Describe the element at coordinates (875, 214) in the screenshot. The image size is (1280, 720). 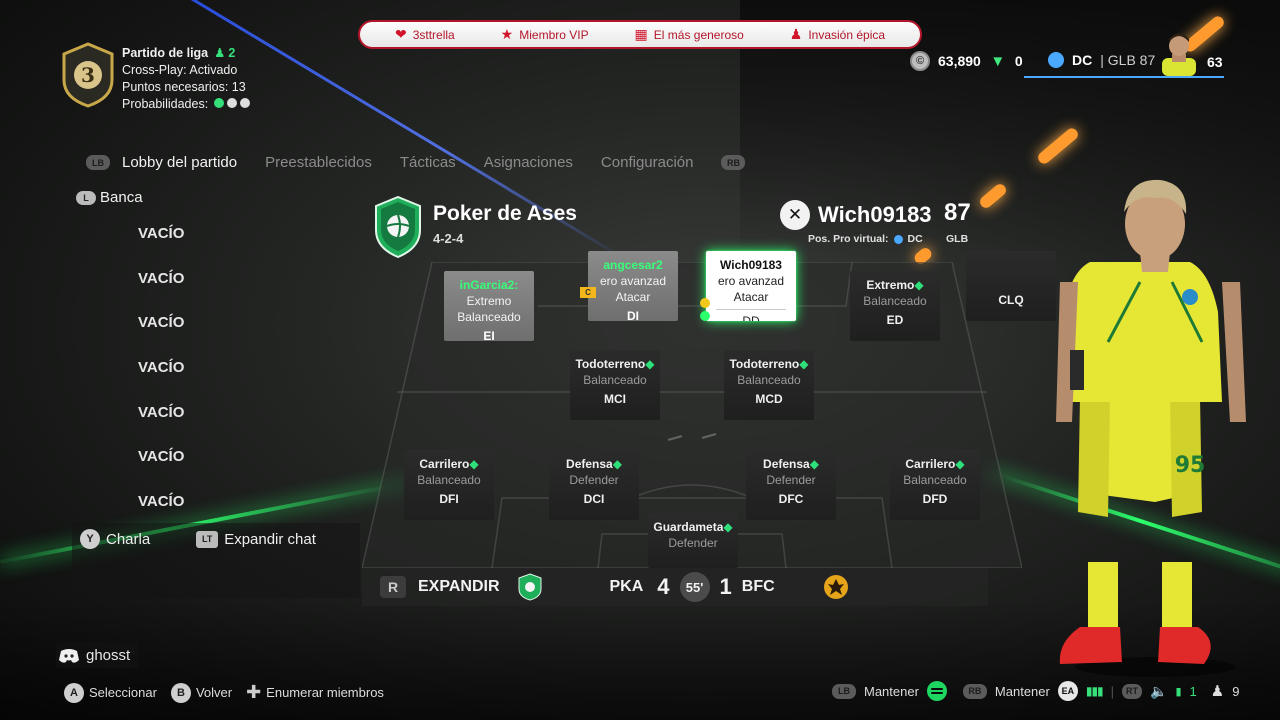
I see `user-gamertag: Wich09183` at that location.